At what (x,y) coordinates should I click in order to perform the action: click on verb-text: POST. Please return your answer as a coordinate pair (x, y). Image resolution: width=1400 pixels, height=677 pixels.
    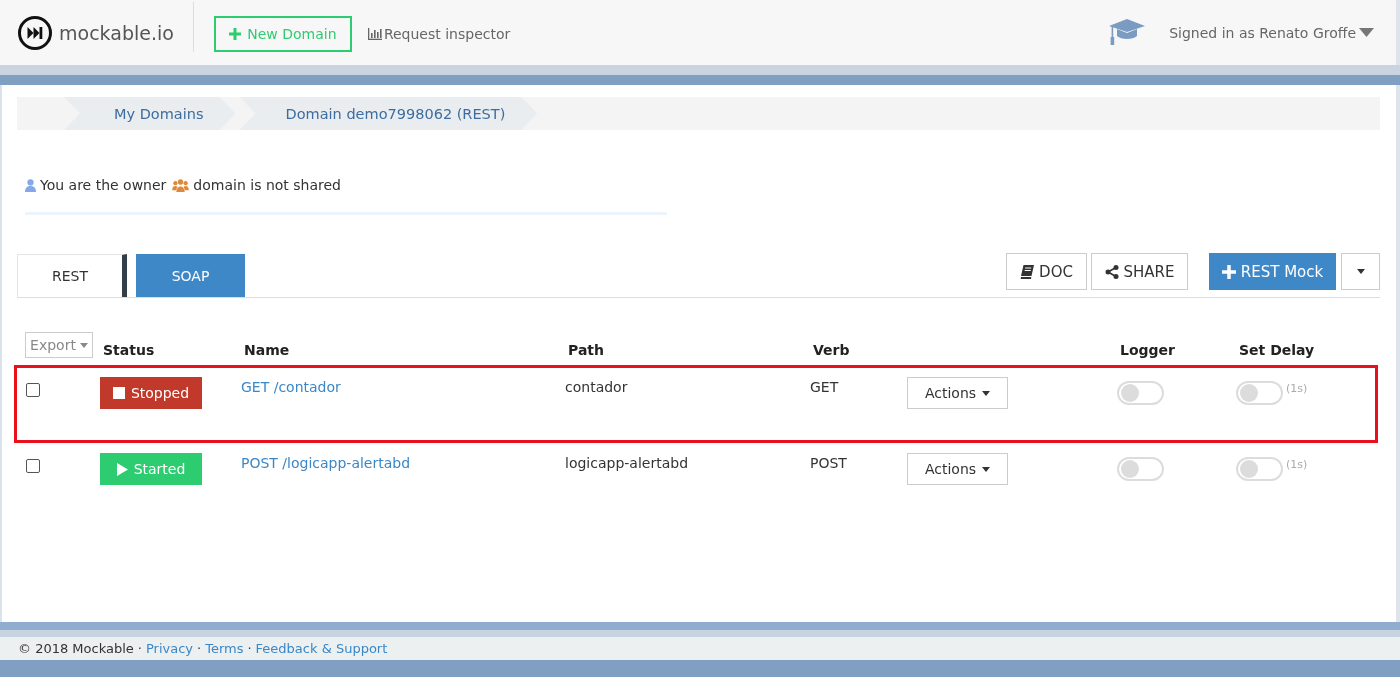
    Looking at the image, I should click on (829, 463).